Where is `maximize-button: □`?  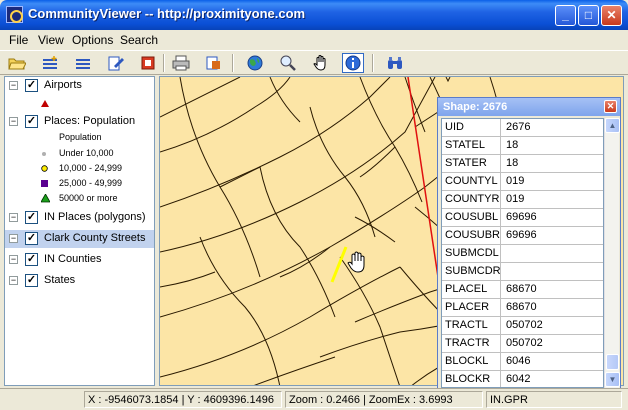 maximize-button: □ is located at coordinates (588, 15).